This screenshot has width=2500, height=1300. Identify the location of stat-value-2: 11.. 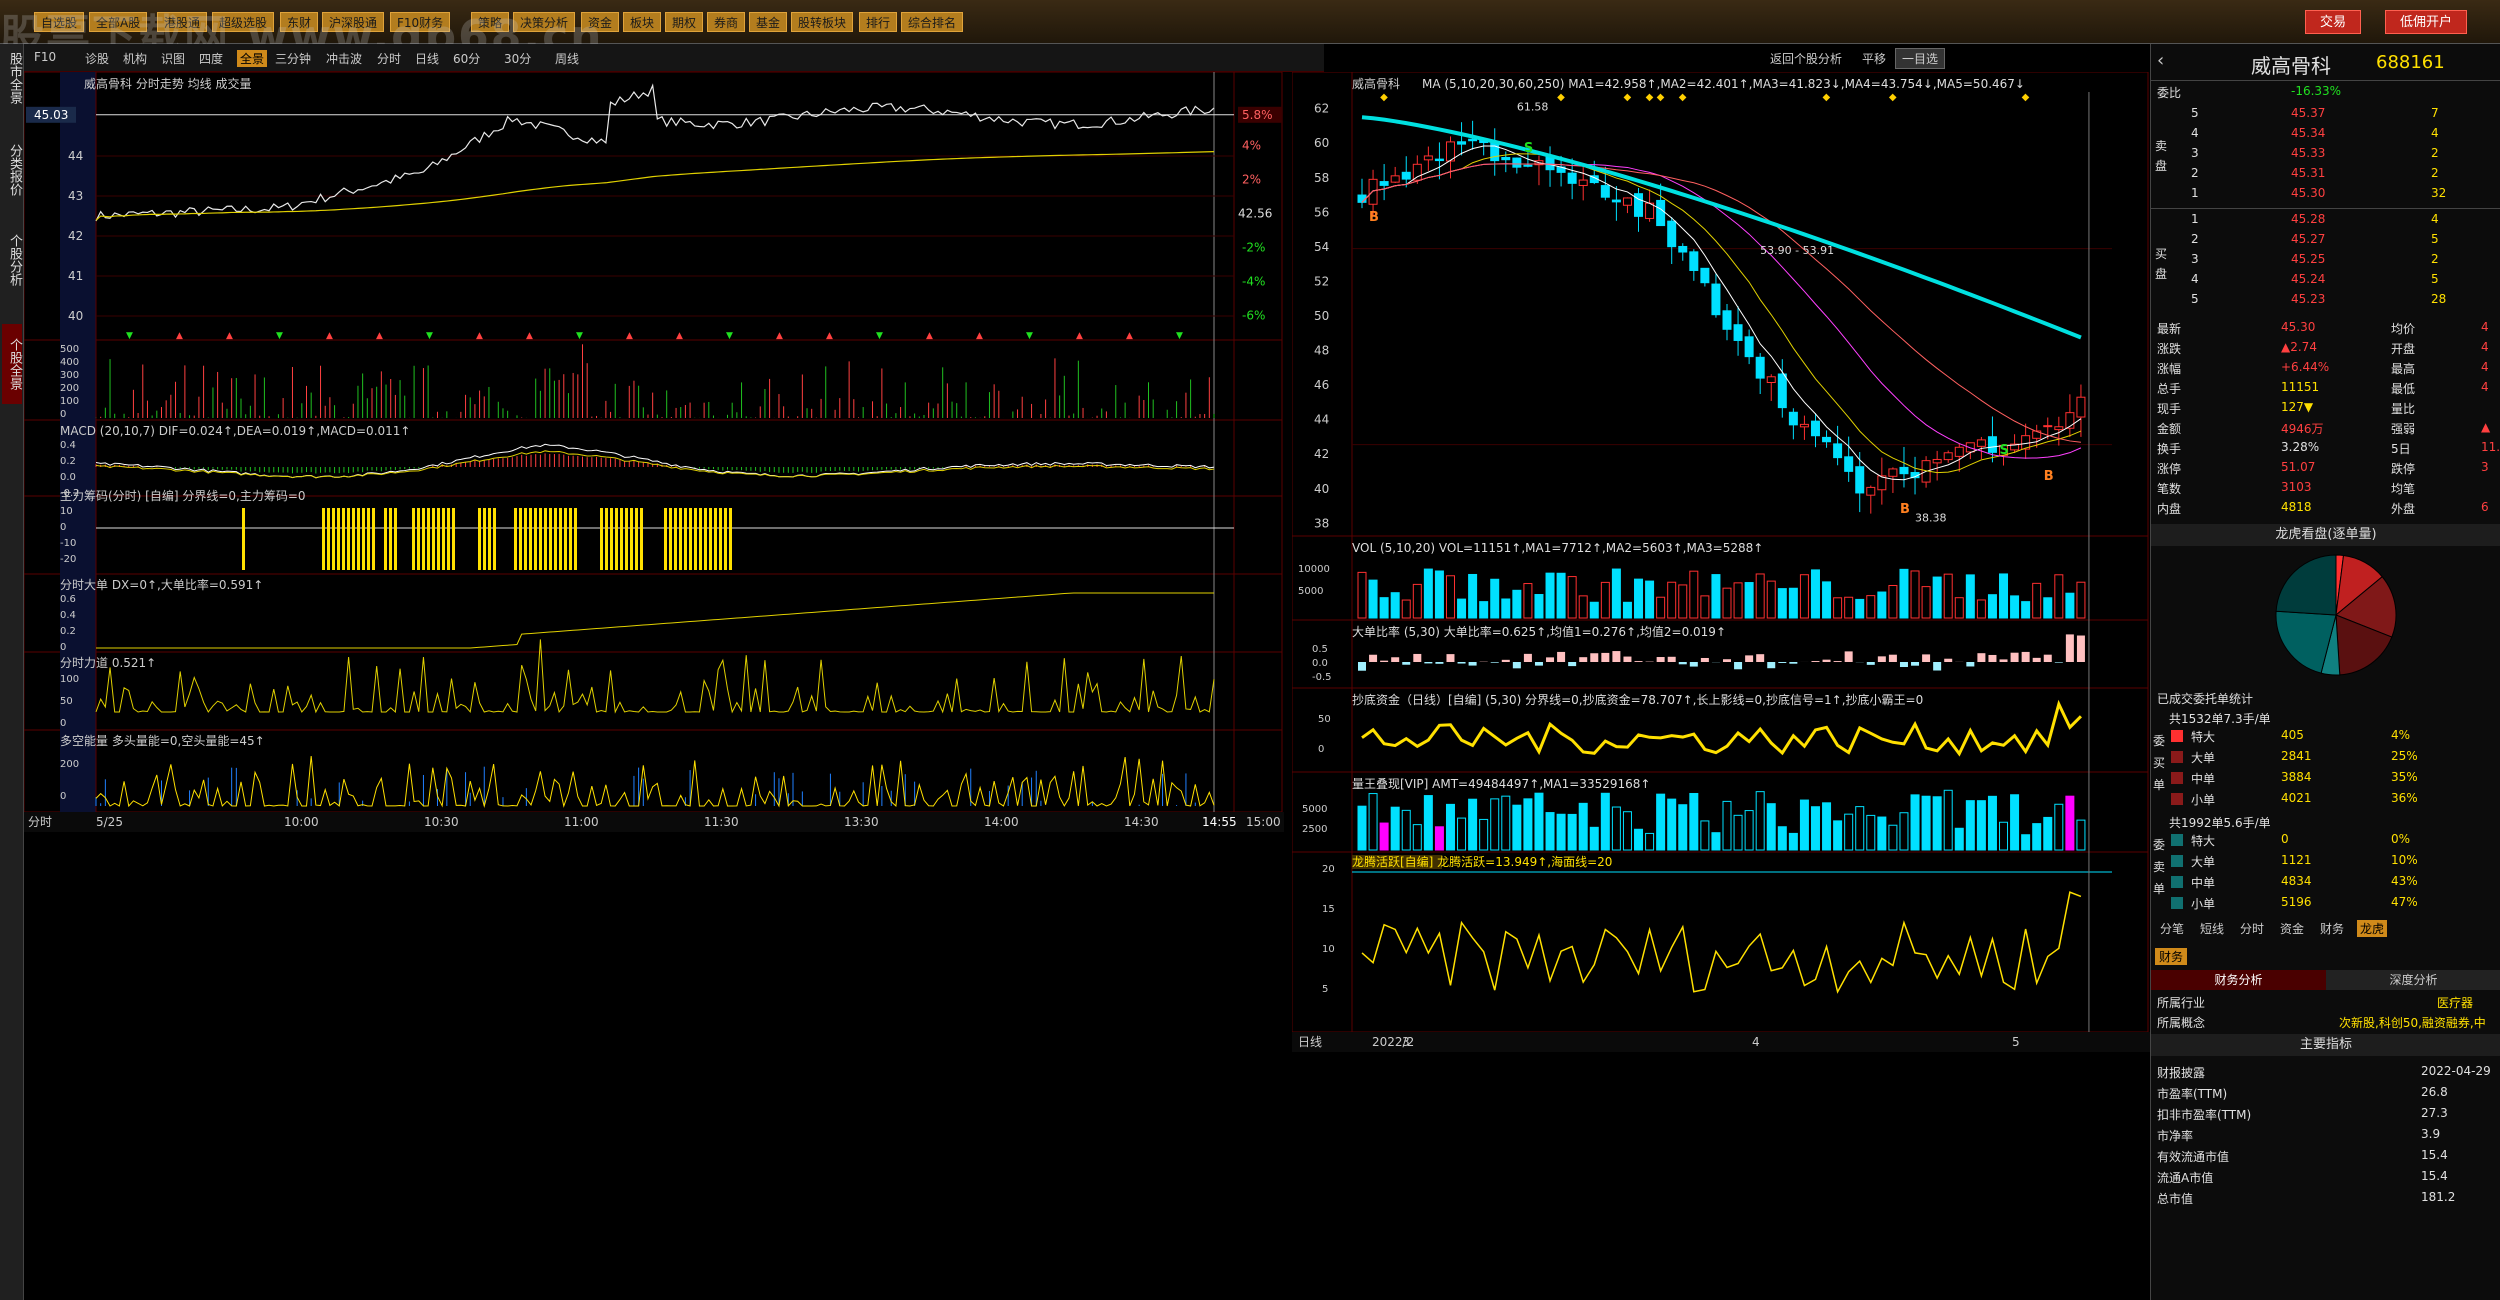
(2490, 447).